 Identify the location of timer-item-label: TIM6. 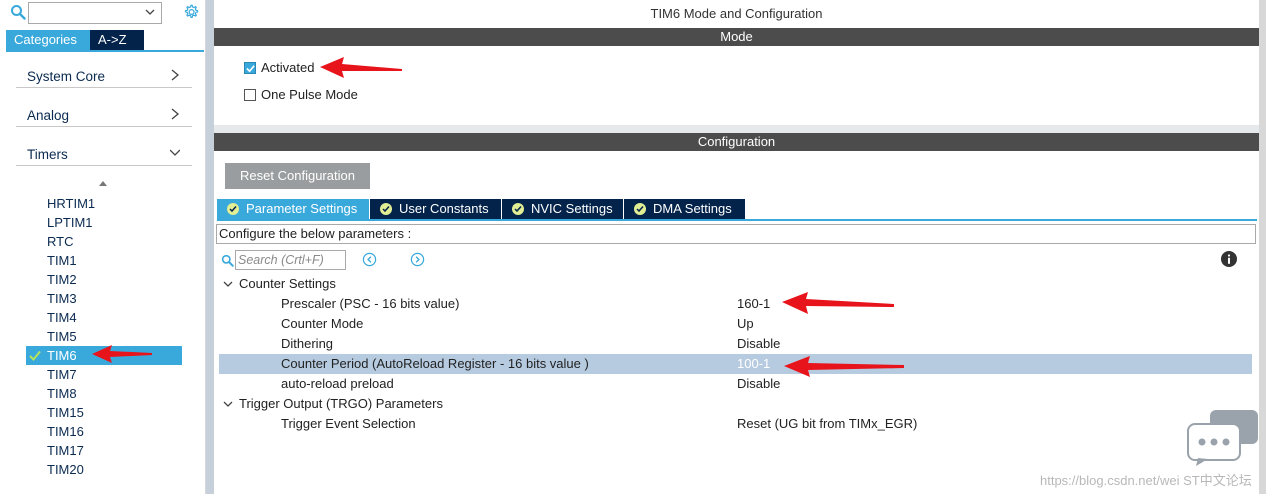
(62, 355).